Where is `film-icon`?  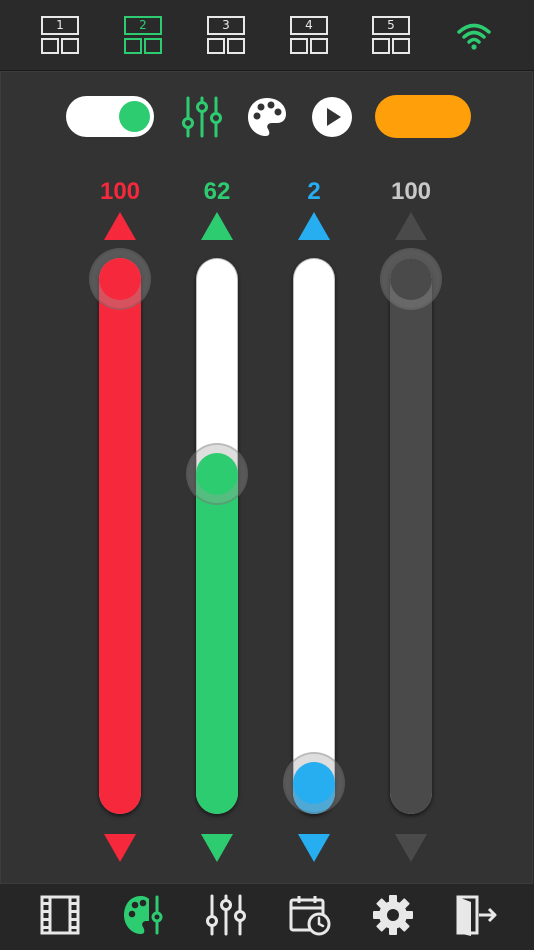
film-icon is located at coordinates (60, 915).